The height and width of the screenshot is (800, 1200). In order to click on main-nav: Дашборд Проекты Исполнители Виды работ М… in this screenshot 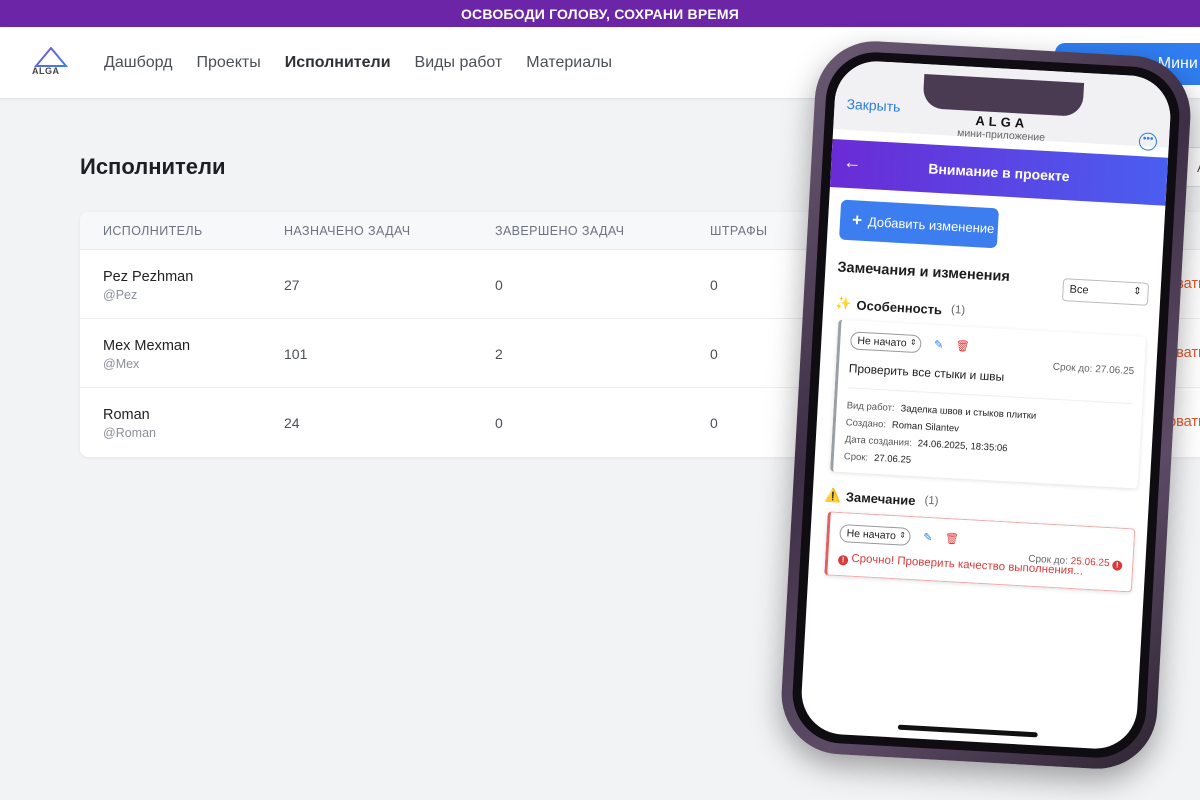, I will do `click(358, 63)`.